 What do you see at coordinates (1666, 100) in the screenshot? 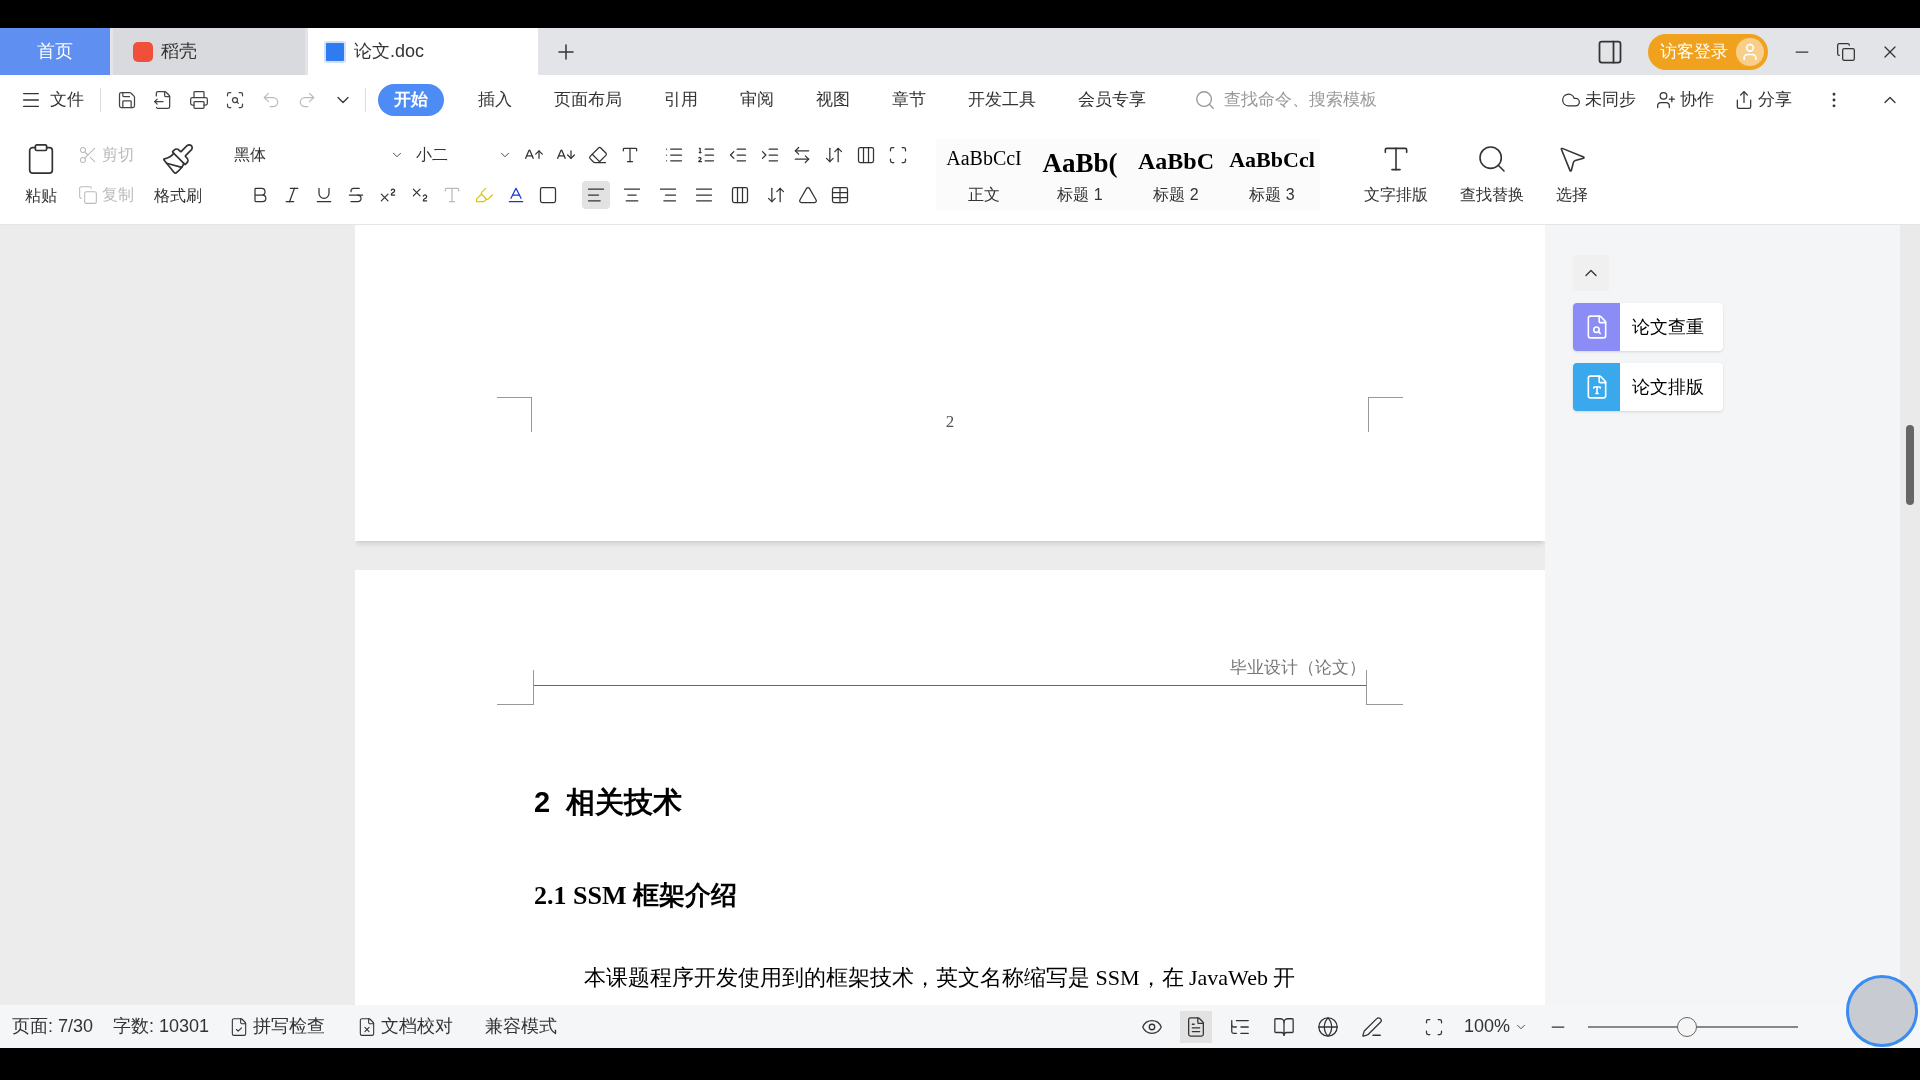
I see `user-plus-icon` at bounding box center [1666, 100].